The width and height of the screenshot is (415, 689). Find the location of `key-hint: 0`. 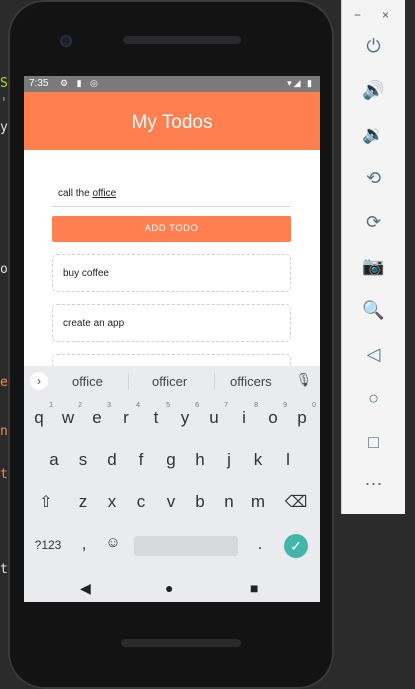

key-hint: 0 is located at coordinates (314, 405).